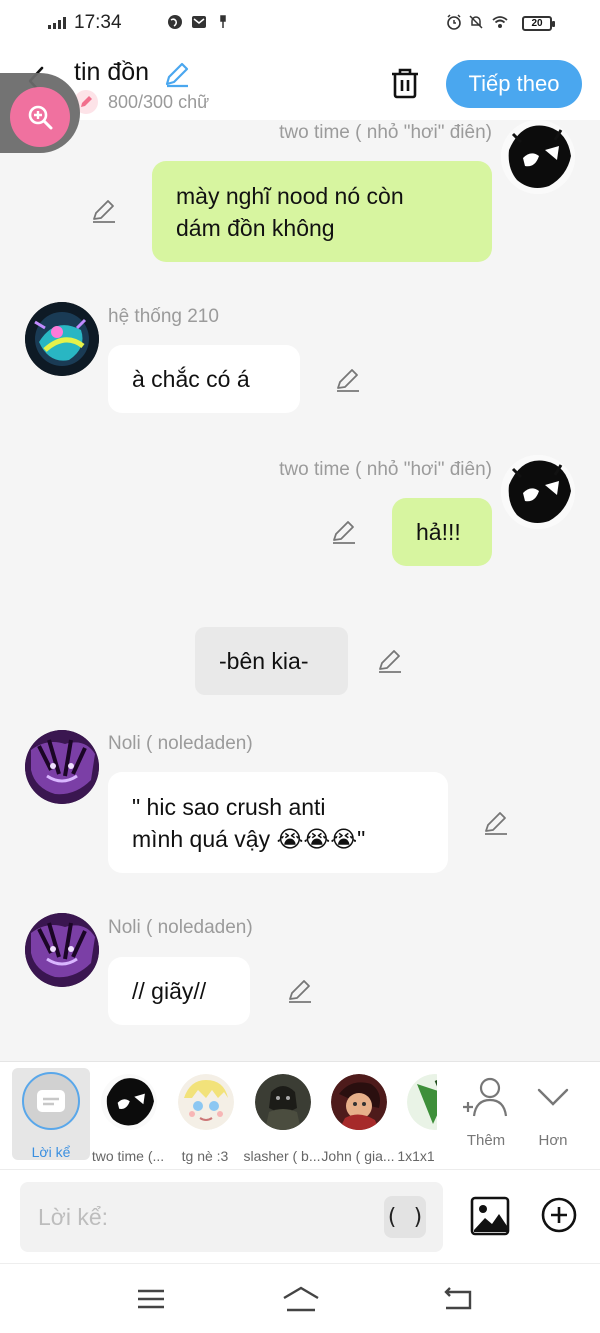  Describe the element at coordinates (177, 74) in the screenshot. I see `edit-title-pencil-icon` at that location.